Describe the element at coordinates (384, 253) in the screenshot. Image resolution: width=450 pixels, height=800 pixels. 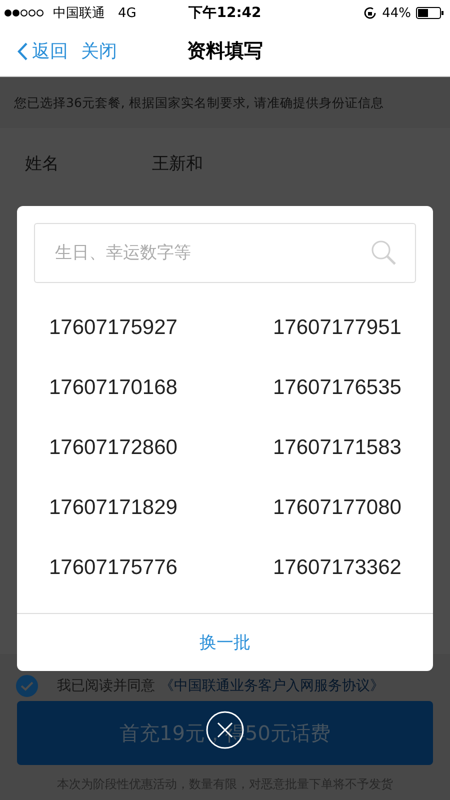
I see `search-icon` at that location.